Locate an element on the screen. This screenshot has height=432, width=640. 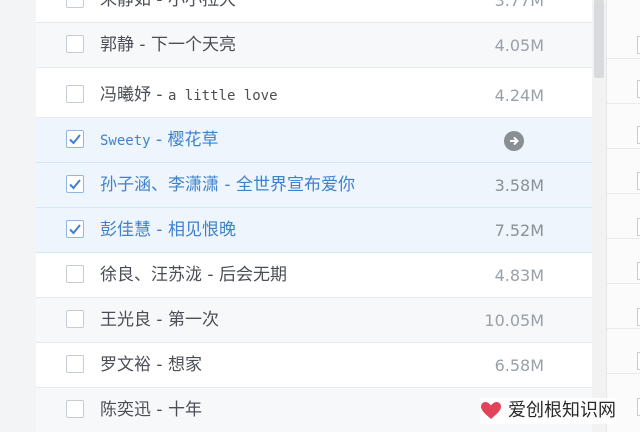
scrollbar-thumb is located at coordinates (599, 39).